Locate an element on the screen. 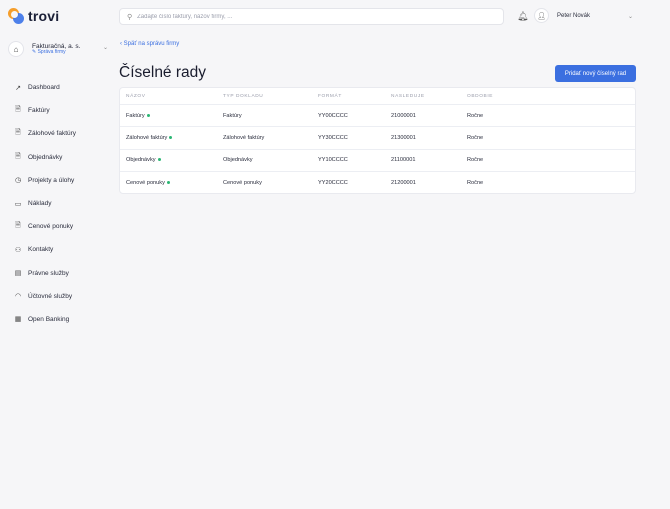 The height and width of the screenshot is (509, 670). sidebar-item-label: Dashboard is located at coordinates (44, 88).